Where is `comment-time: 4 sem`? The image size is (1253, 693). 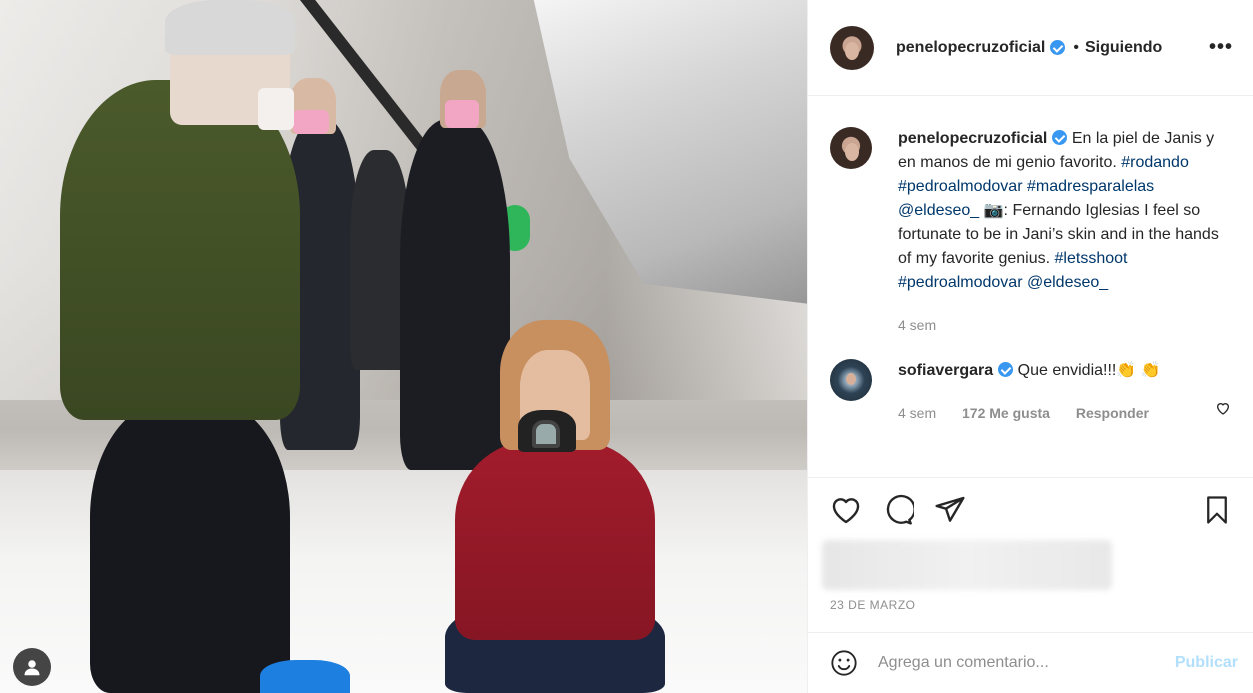
comment-time: 4 sem is located at coordinates (917, 413).